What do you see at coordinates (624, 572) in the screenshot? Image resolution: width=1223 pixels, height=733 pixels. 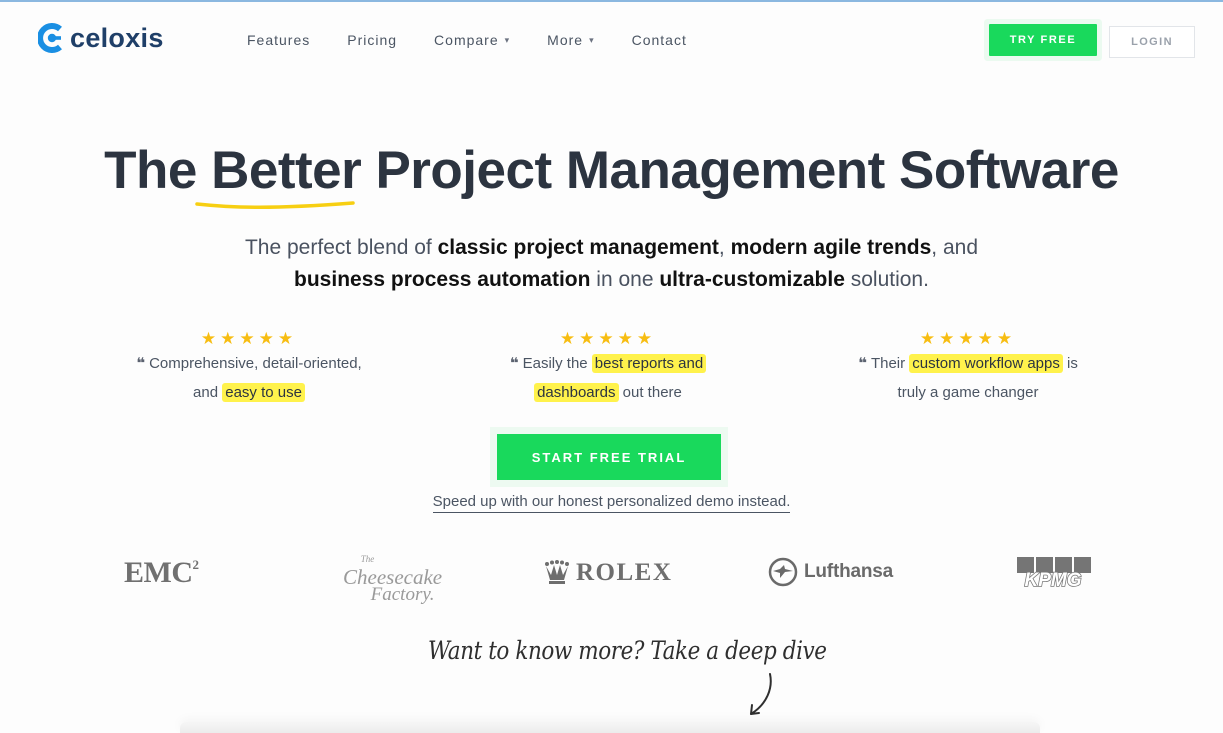 I see `rolex-text: ROLEX` at bounding box center [624, 572].